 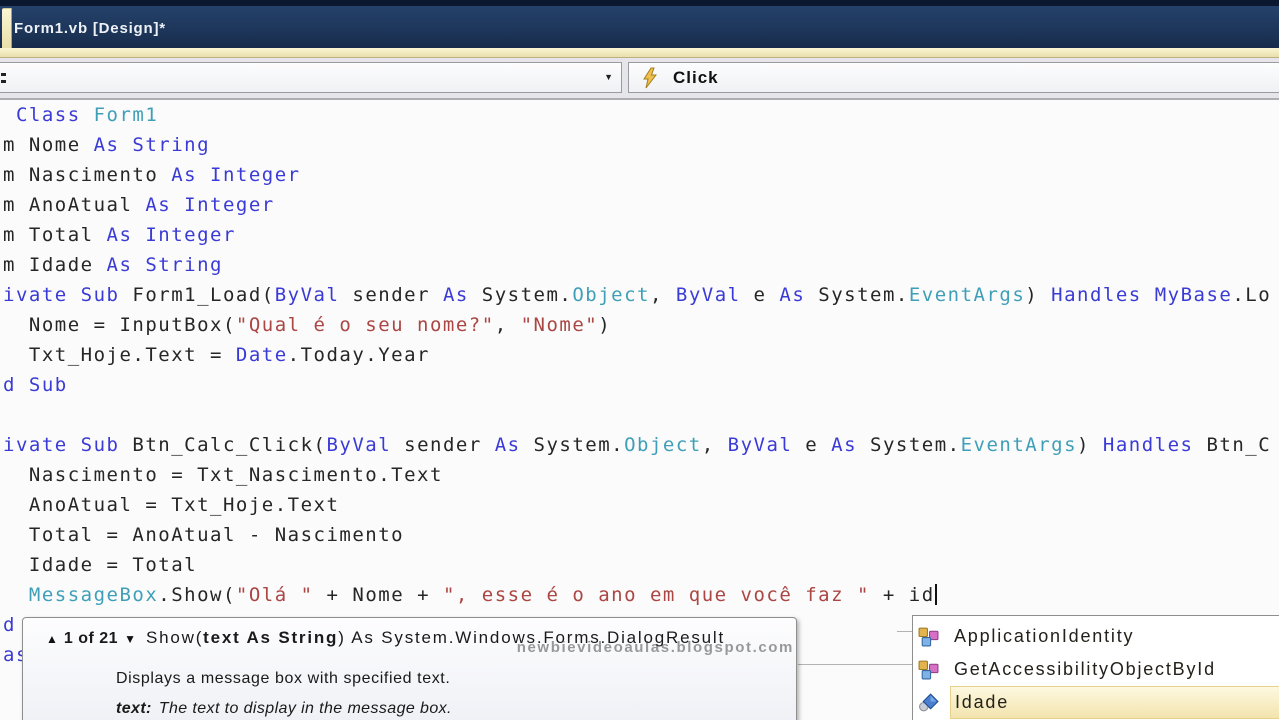 I want to click on code-token: Nome = InputBox(, so click(x=119, y=325).